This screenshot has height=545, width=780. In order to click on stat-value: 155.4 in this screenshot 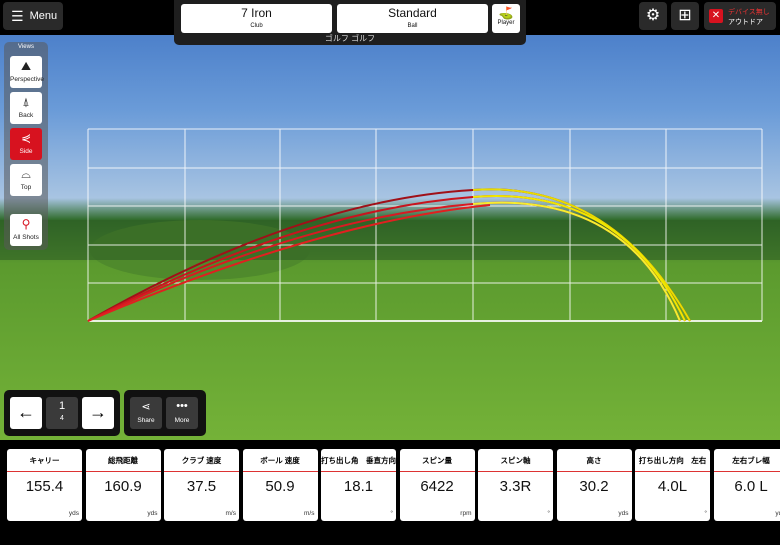, I will do `click(44, 486)`.